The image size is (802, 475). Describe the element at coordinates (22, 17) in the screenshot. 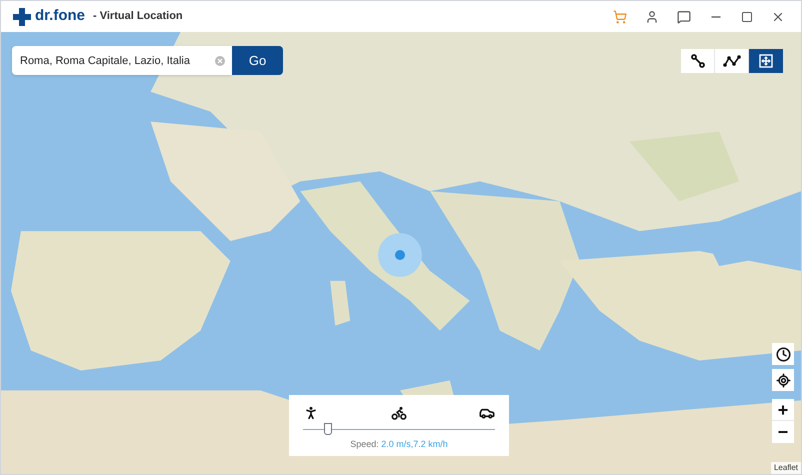

I see `cross-logo-icon` at that location.